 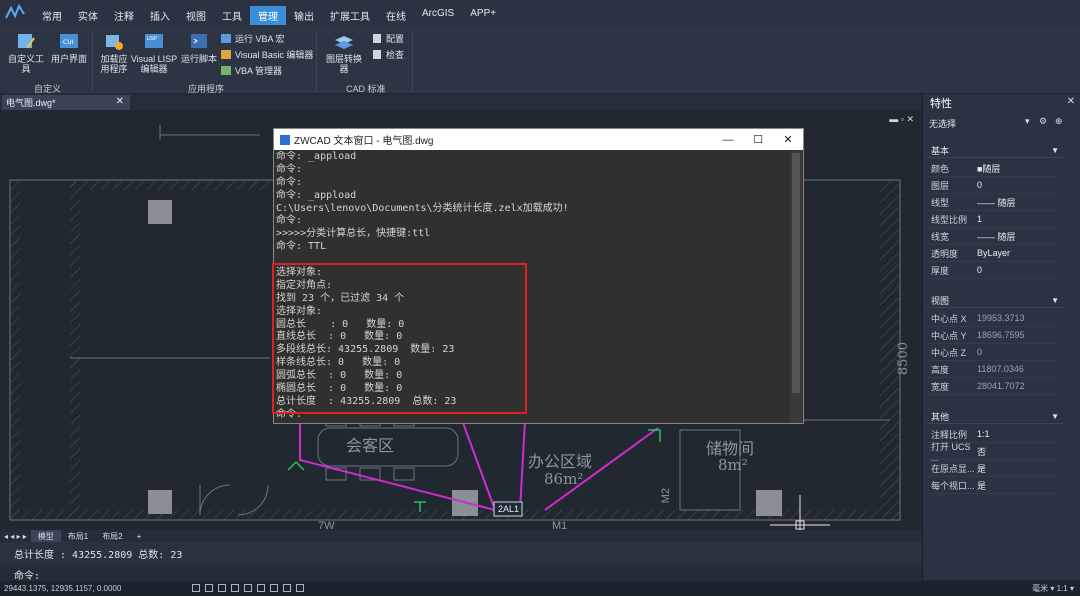 I want to click on visual-lisp-button: LISP Visual LISP 编辑器, so click(x=154, y=53).